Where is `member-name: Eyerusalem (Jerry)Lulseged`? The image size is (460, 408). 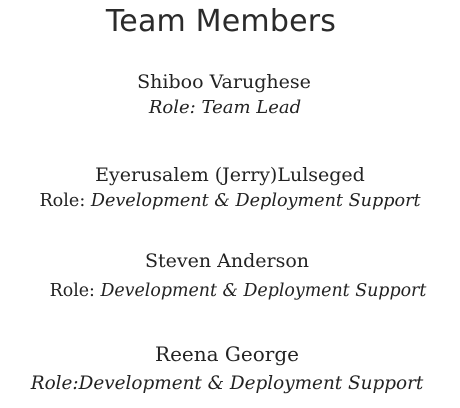 member-name: Eyerusalem (Jerry)Lulseged is located at coordinates (230, 175).